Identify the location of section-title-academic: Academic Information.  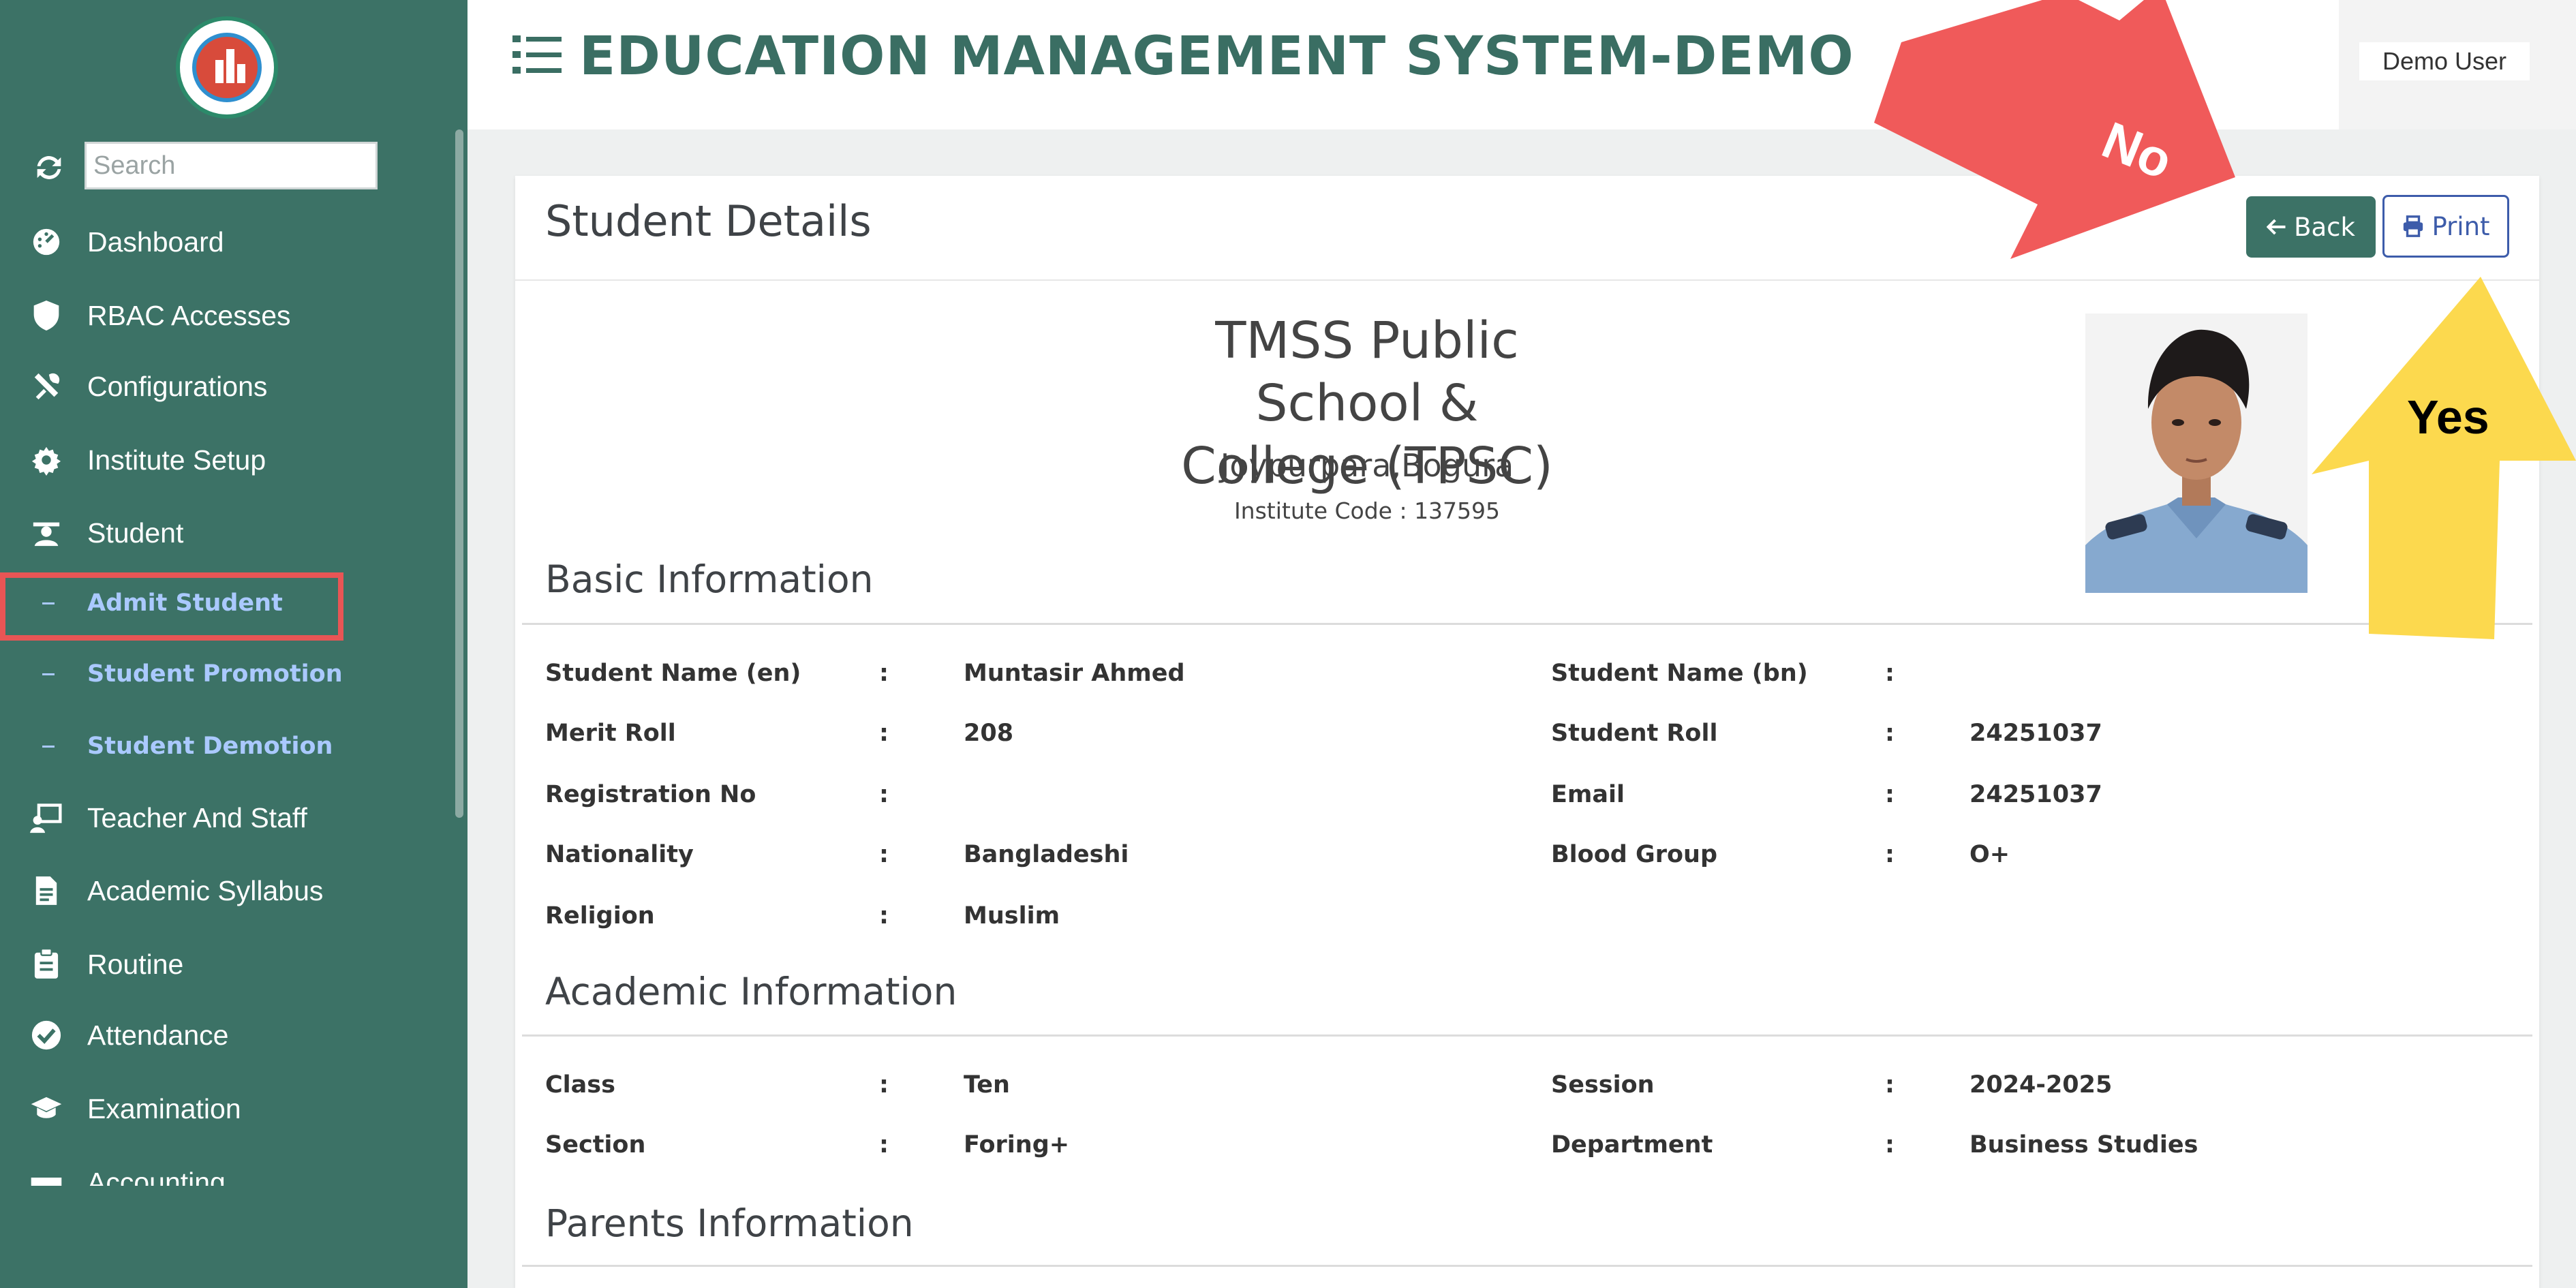
(751, 992).